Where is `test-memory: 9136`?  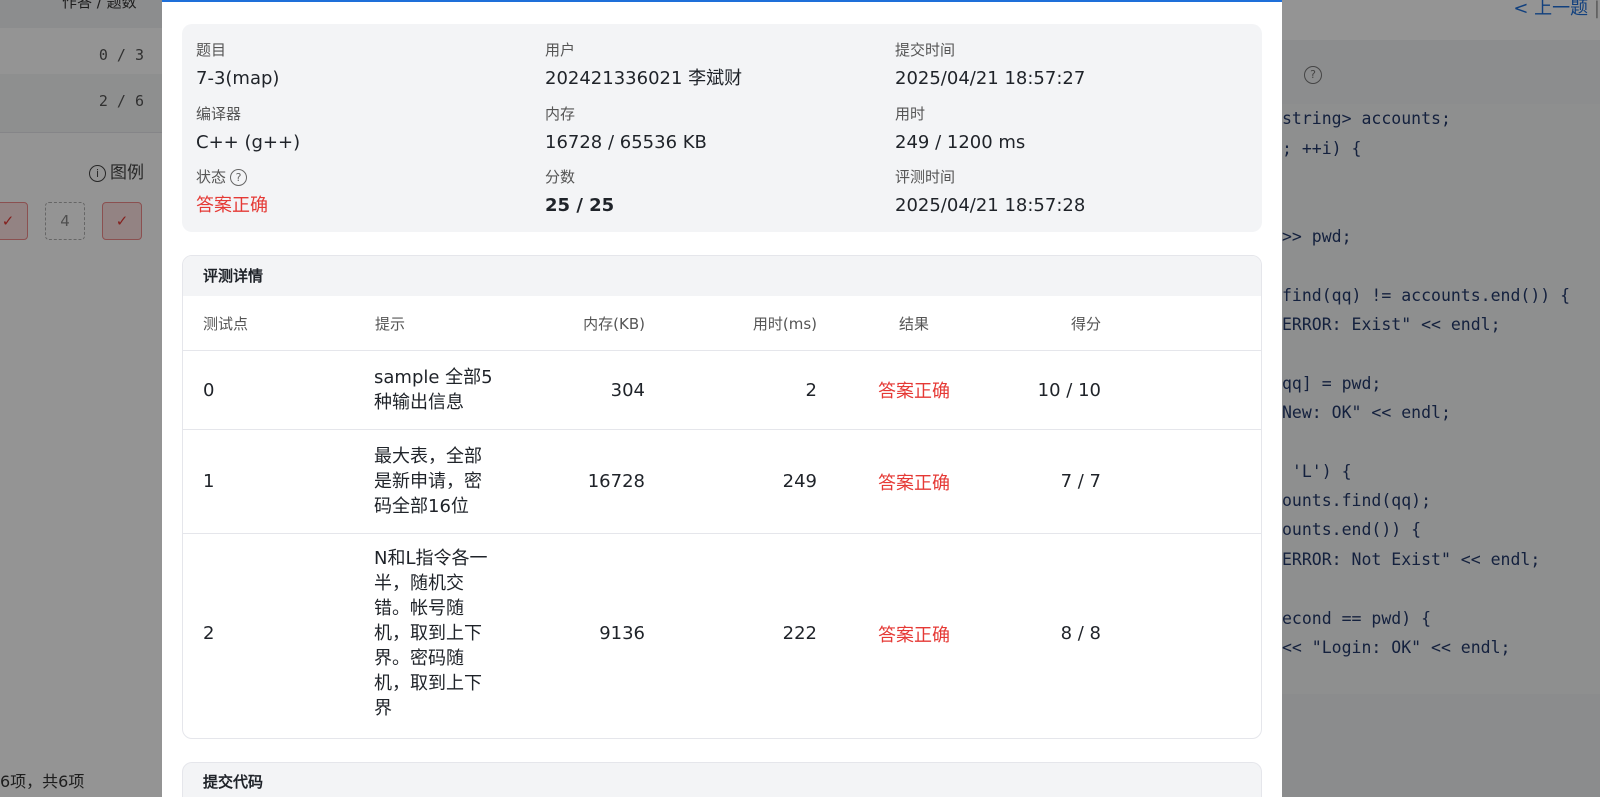
test-memory: 9136 is located at coordinates (622, 634).